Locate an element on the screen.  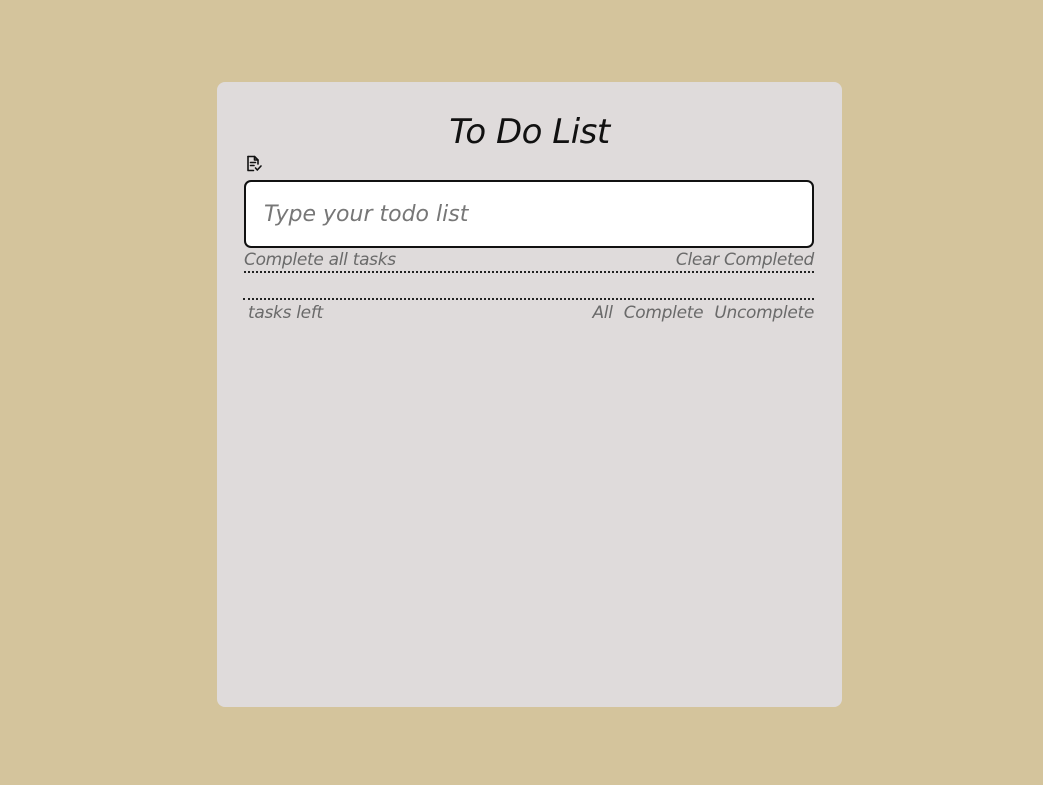
footer-row: tasks left All Complete Uncomplete is located at coordinates (529, 313).